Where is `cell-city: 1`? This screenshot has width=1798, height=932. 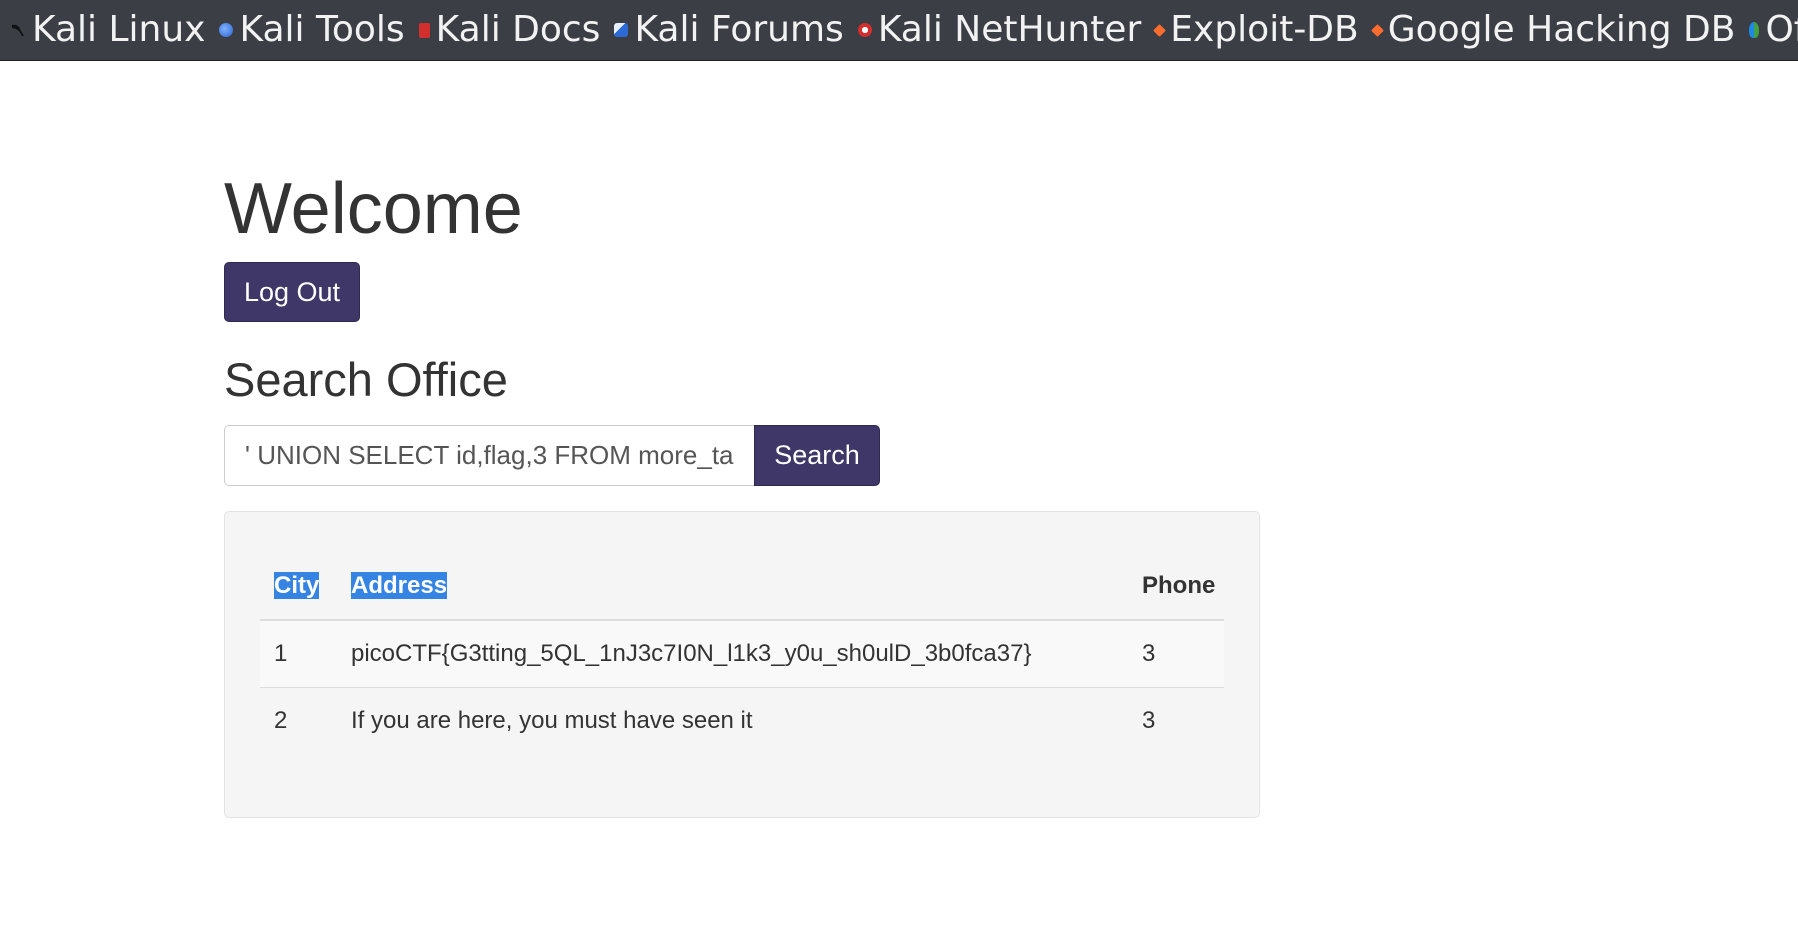
cell-city: 1 is located at coordinates (298, 653).